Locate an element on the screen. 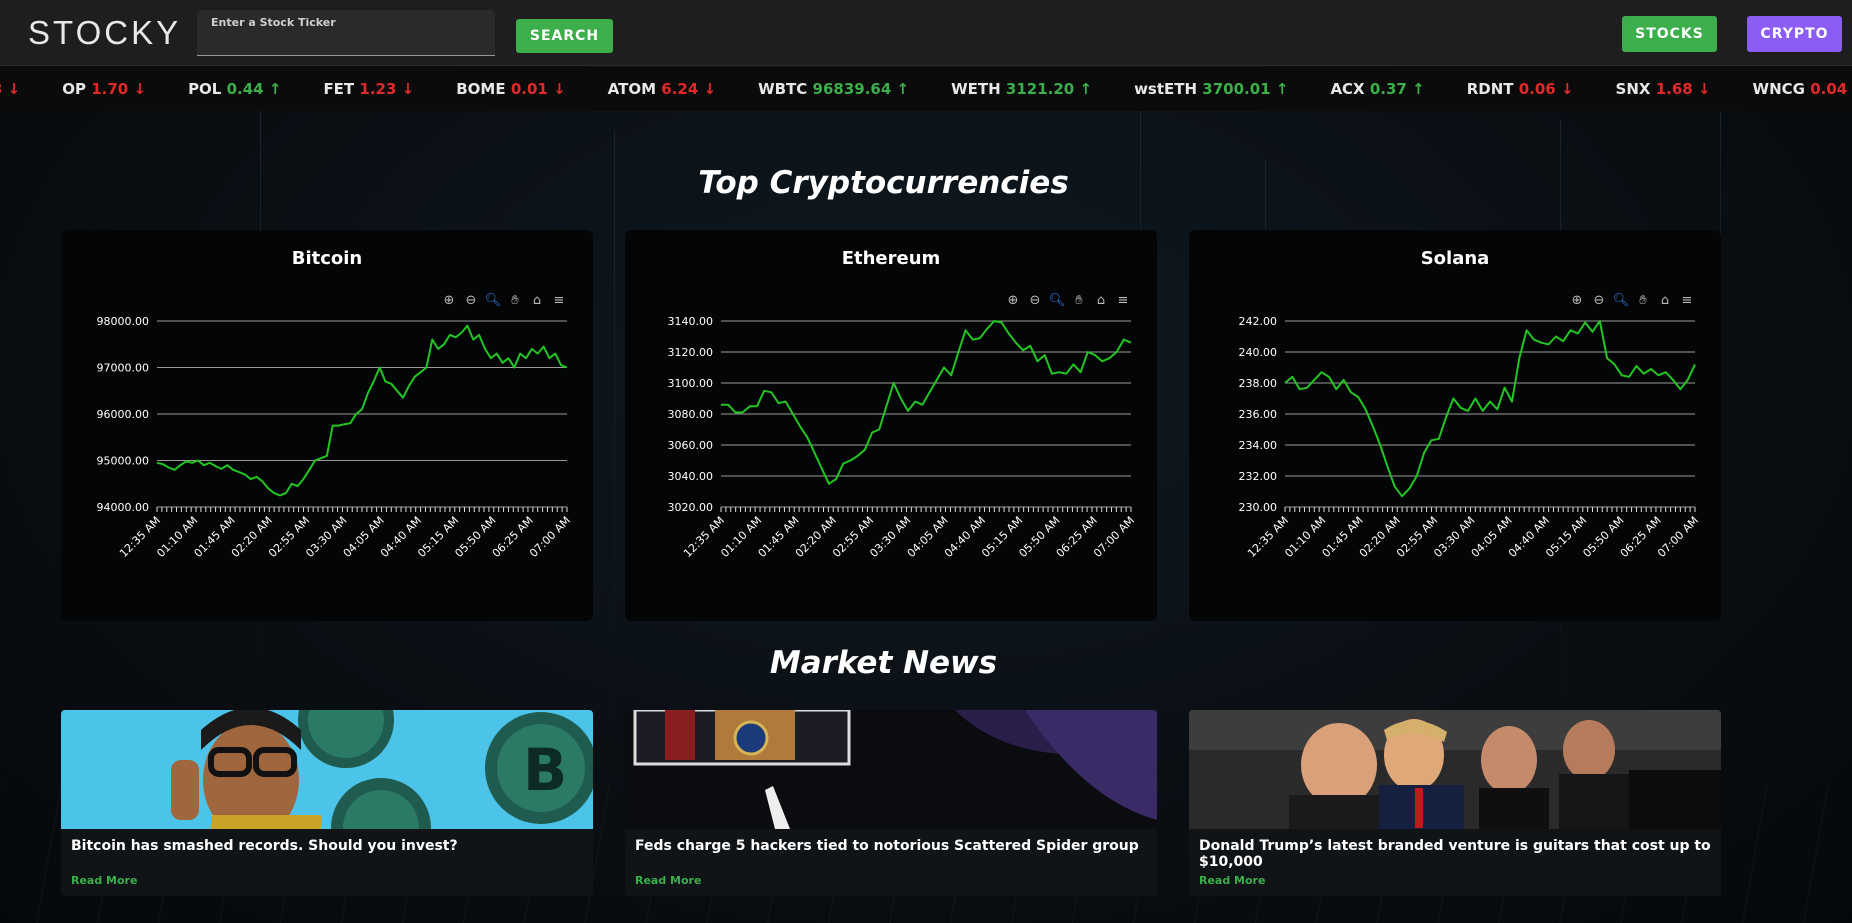 The width and height of the screenshot is (1852, 923). ticker-item: WBTC 96839.64 ↑ is located at coordinates (833, 89).